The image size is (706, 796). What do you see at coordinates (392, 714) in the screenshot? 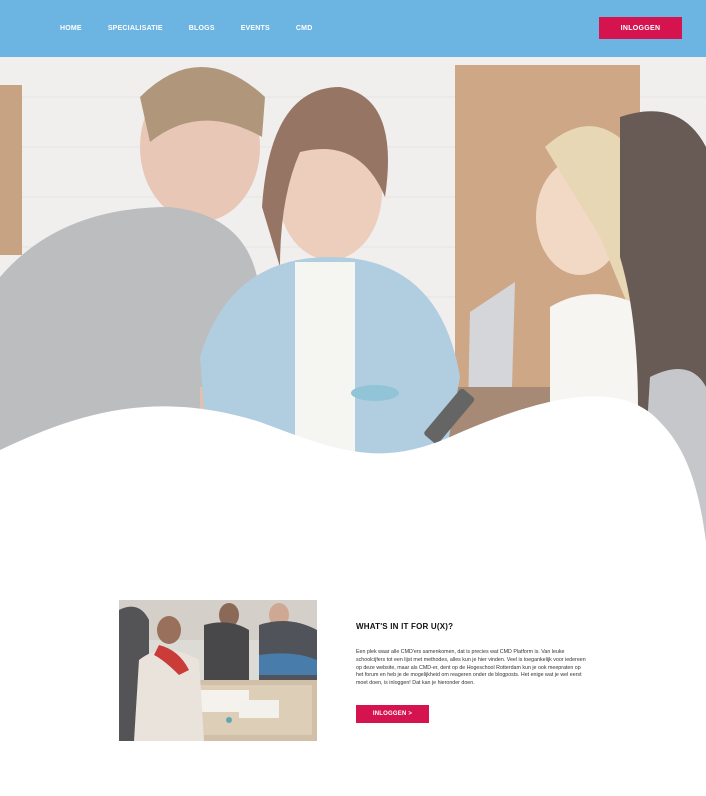
I see `feature-login-button: INLOGGEN >` at bounding box center [392, 714].